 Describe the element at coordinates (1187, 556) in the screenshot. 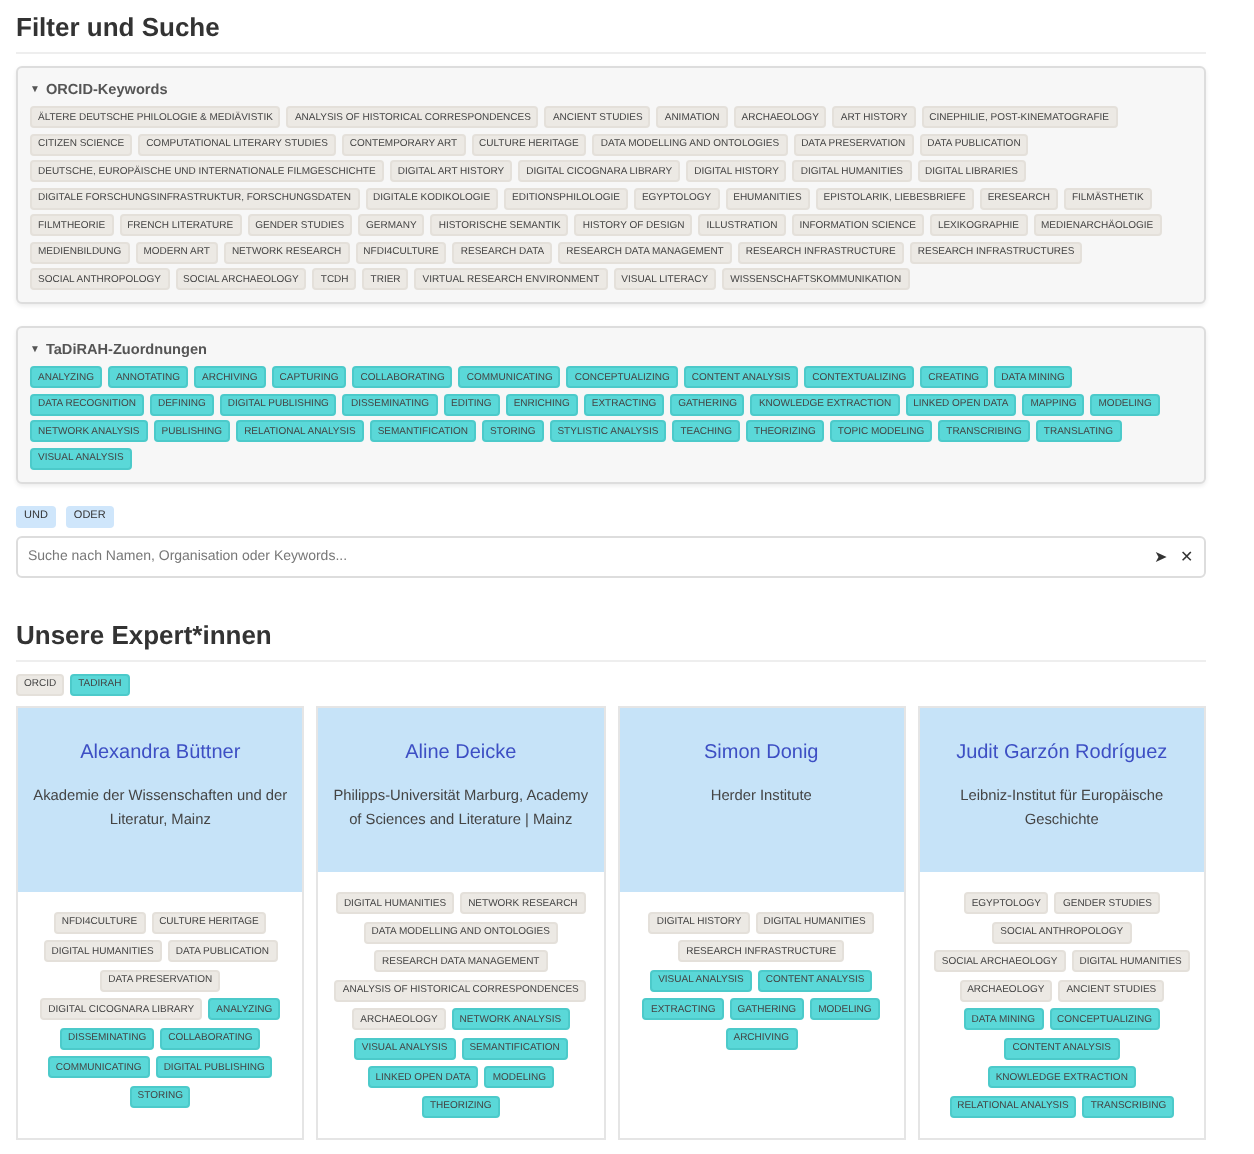

I see `close-icon: ✕` at that location.